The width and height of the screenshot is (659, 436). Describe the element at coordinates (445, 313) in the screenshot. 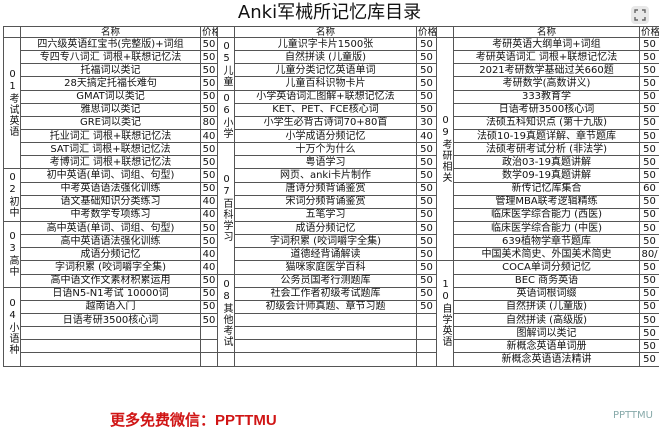

I see `category-label: 10自学英语` at that location.